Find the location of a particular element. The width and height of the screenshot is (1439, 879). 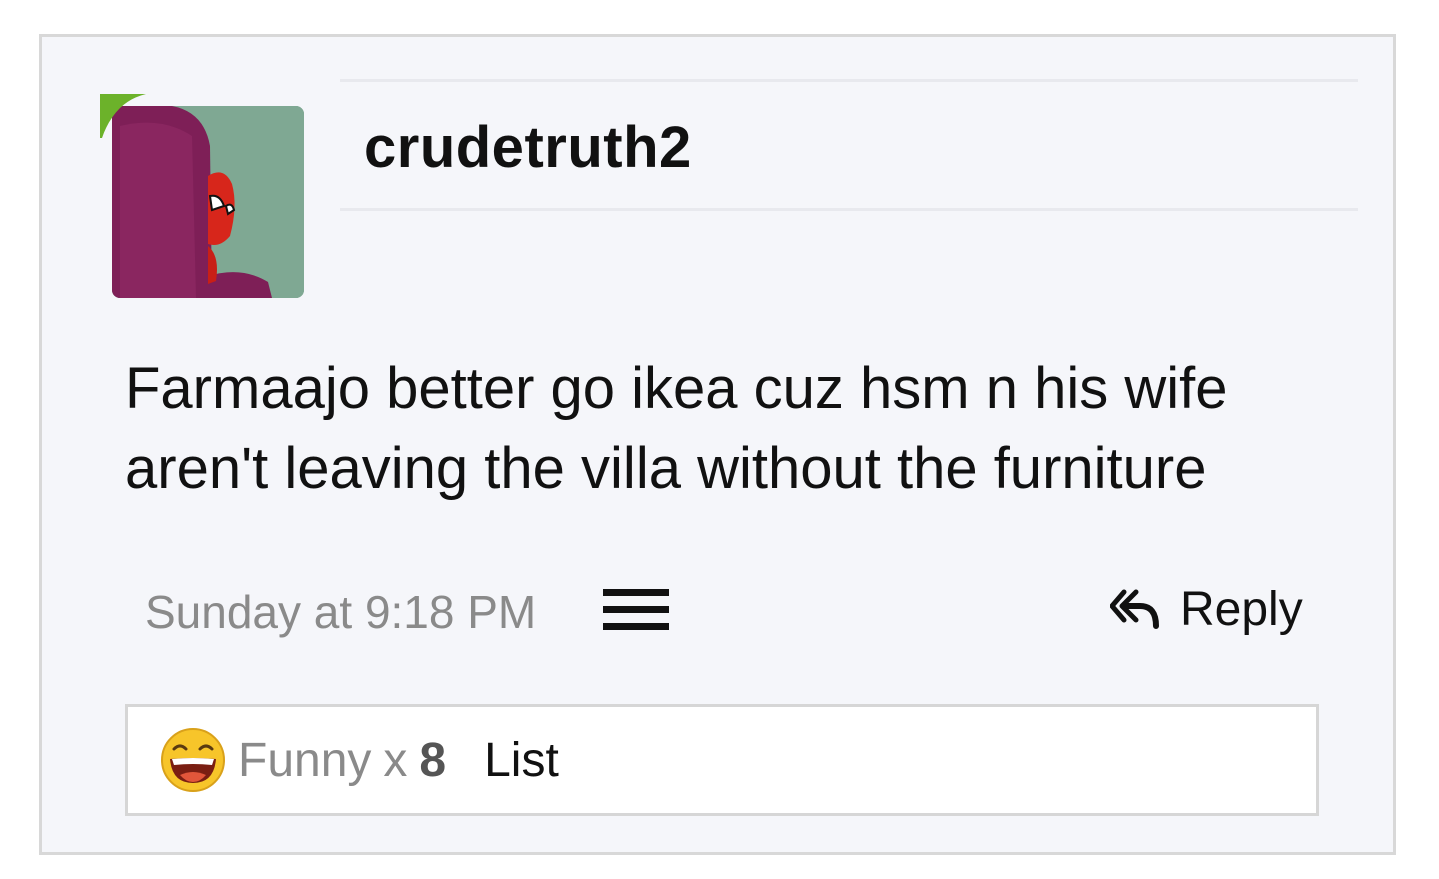

username-link: crudetruth2 is located at coordinates (528, 147).